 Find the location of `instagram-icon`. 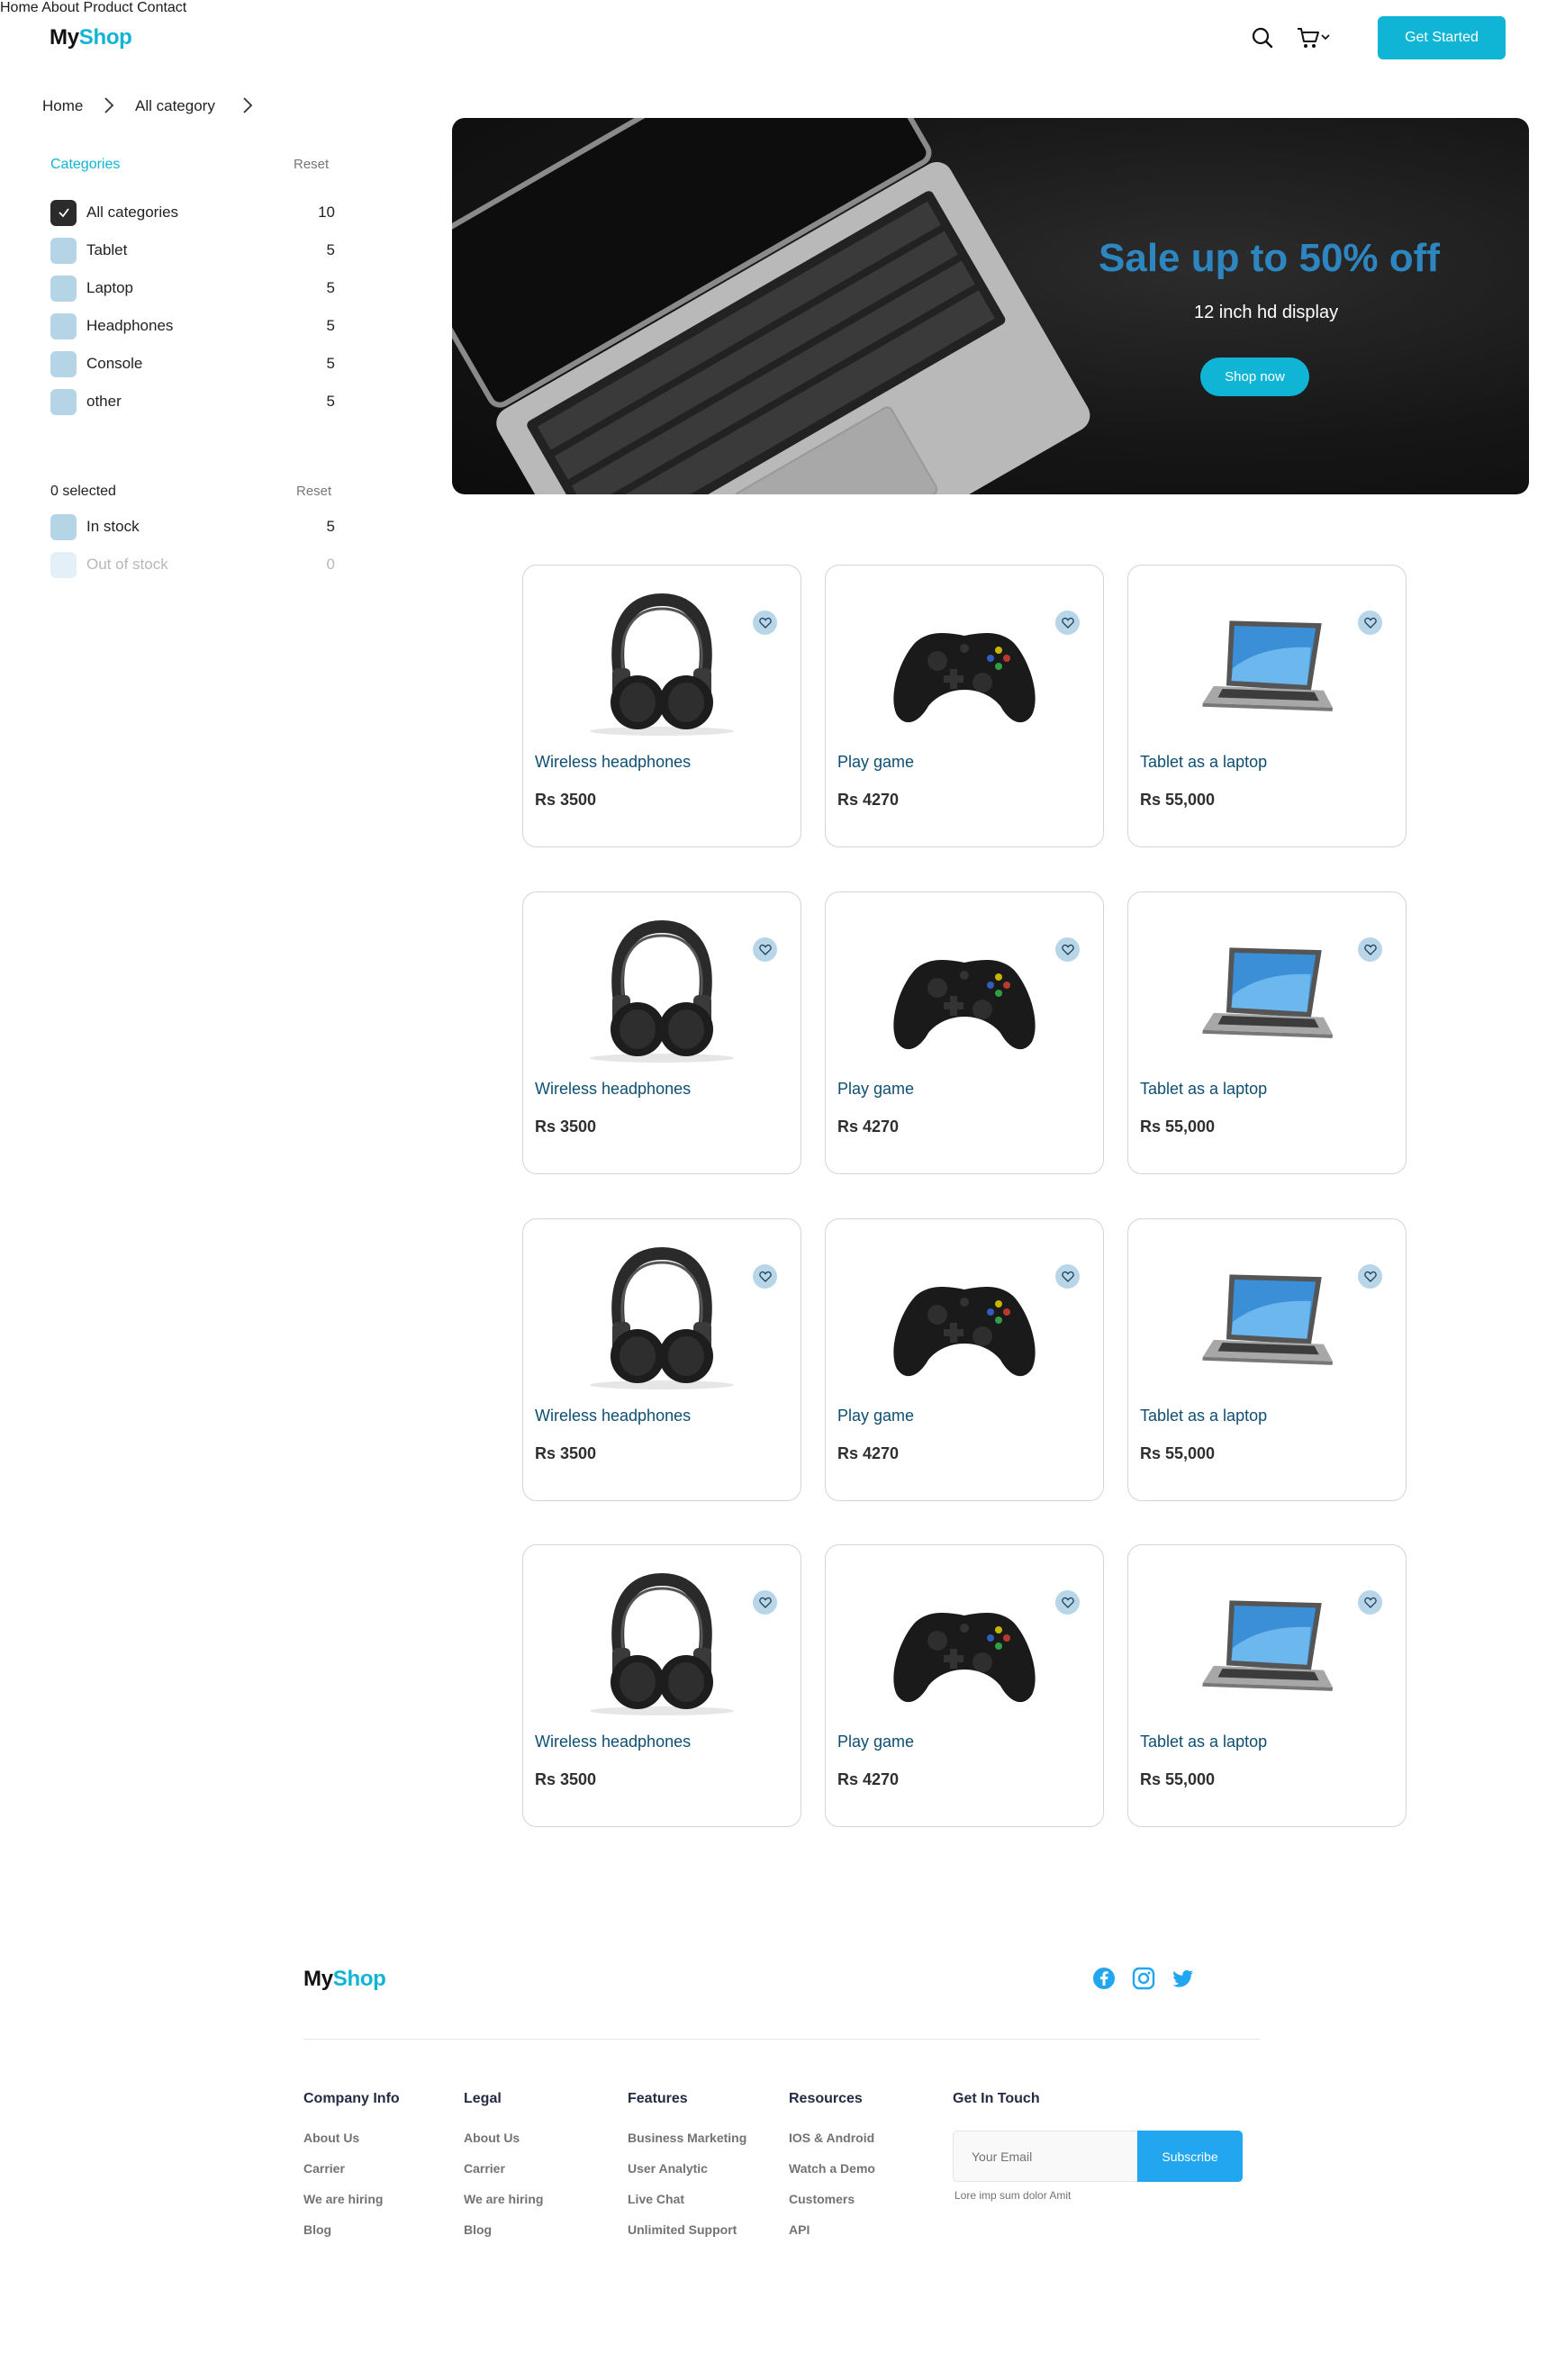

instagram-icon is located at coordinates (1143, 1979).